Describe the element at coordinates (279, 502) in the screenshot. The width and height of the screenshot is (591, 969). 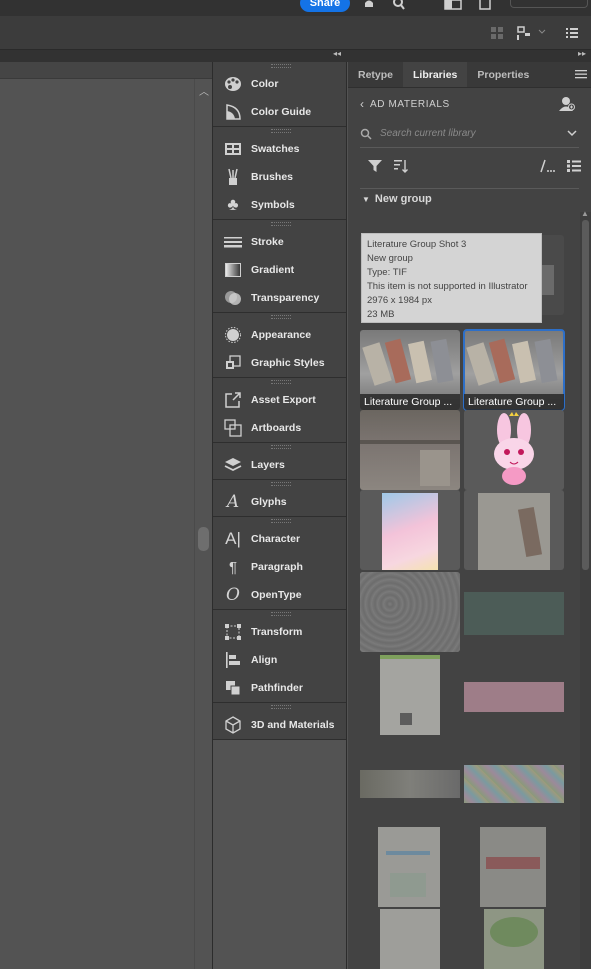
I see `dock-item-glyphs: A Glyphs` at that location.